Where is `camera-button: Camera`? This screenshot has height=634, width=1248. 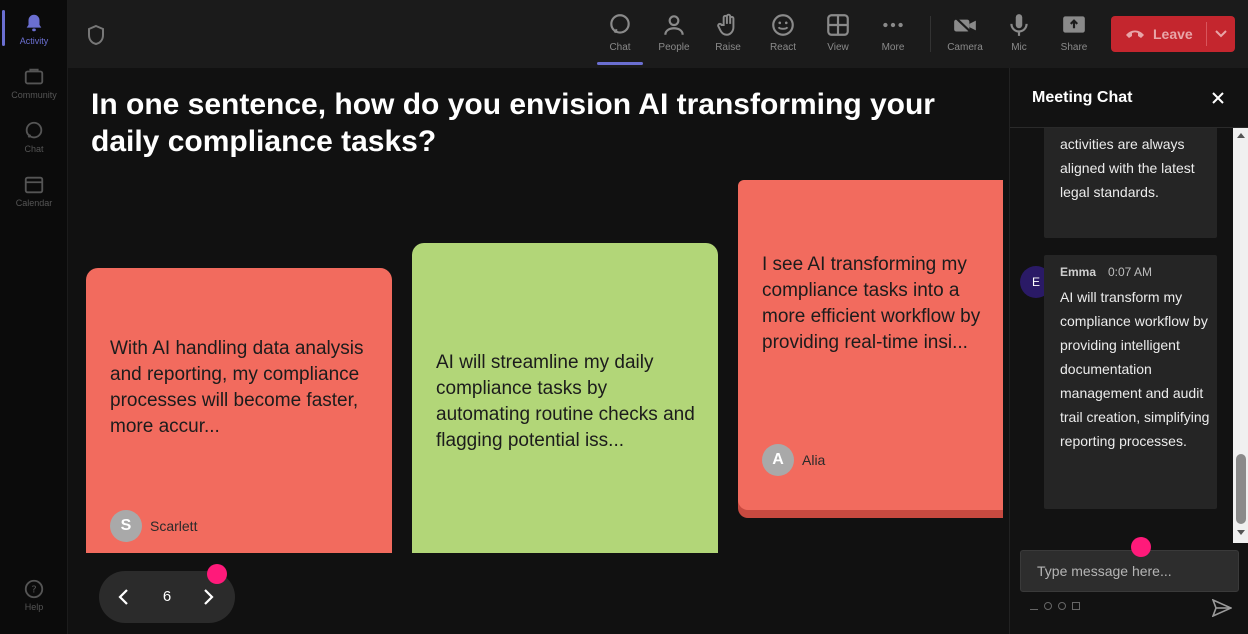
camera-button: Camera is located at coordinates (965, 32).